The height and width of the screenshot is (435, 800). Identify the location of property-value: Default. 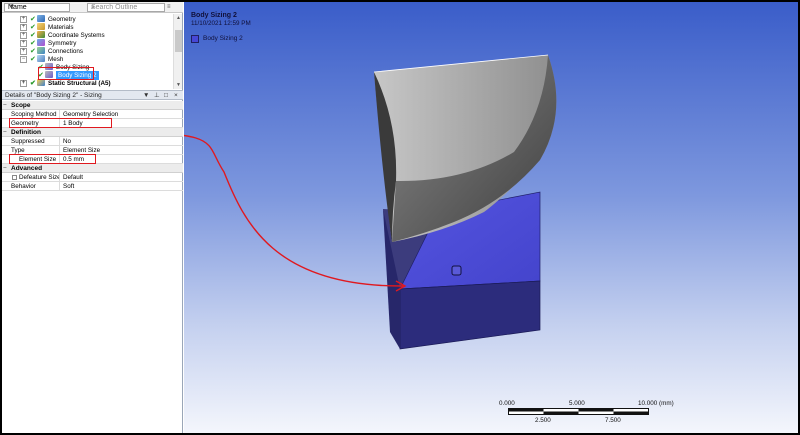
(73, 177).